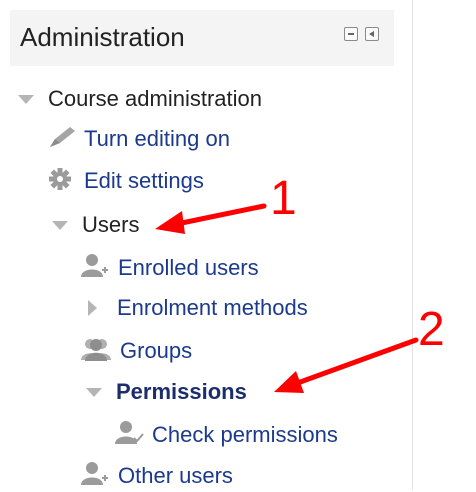 This screenshot has height=492, width=476. What do you see at coordinates (181, 392) in the screenshot?
I see `tree-item-label: Permissions` at bounding box center [181, 392].